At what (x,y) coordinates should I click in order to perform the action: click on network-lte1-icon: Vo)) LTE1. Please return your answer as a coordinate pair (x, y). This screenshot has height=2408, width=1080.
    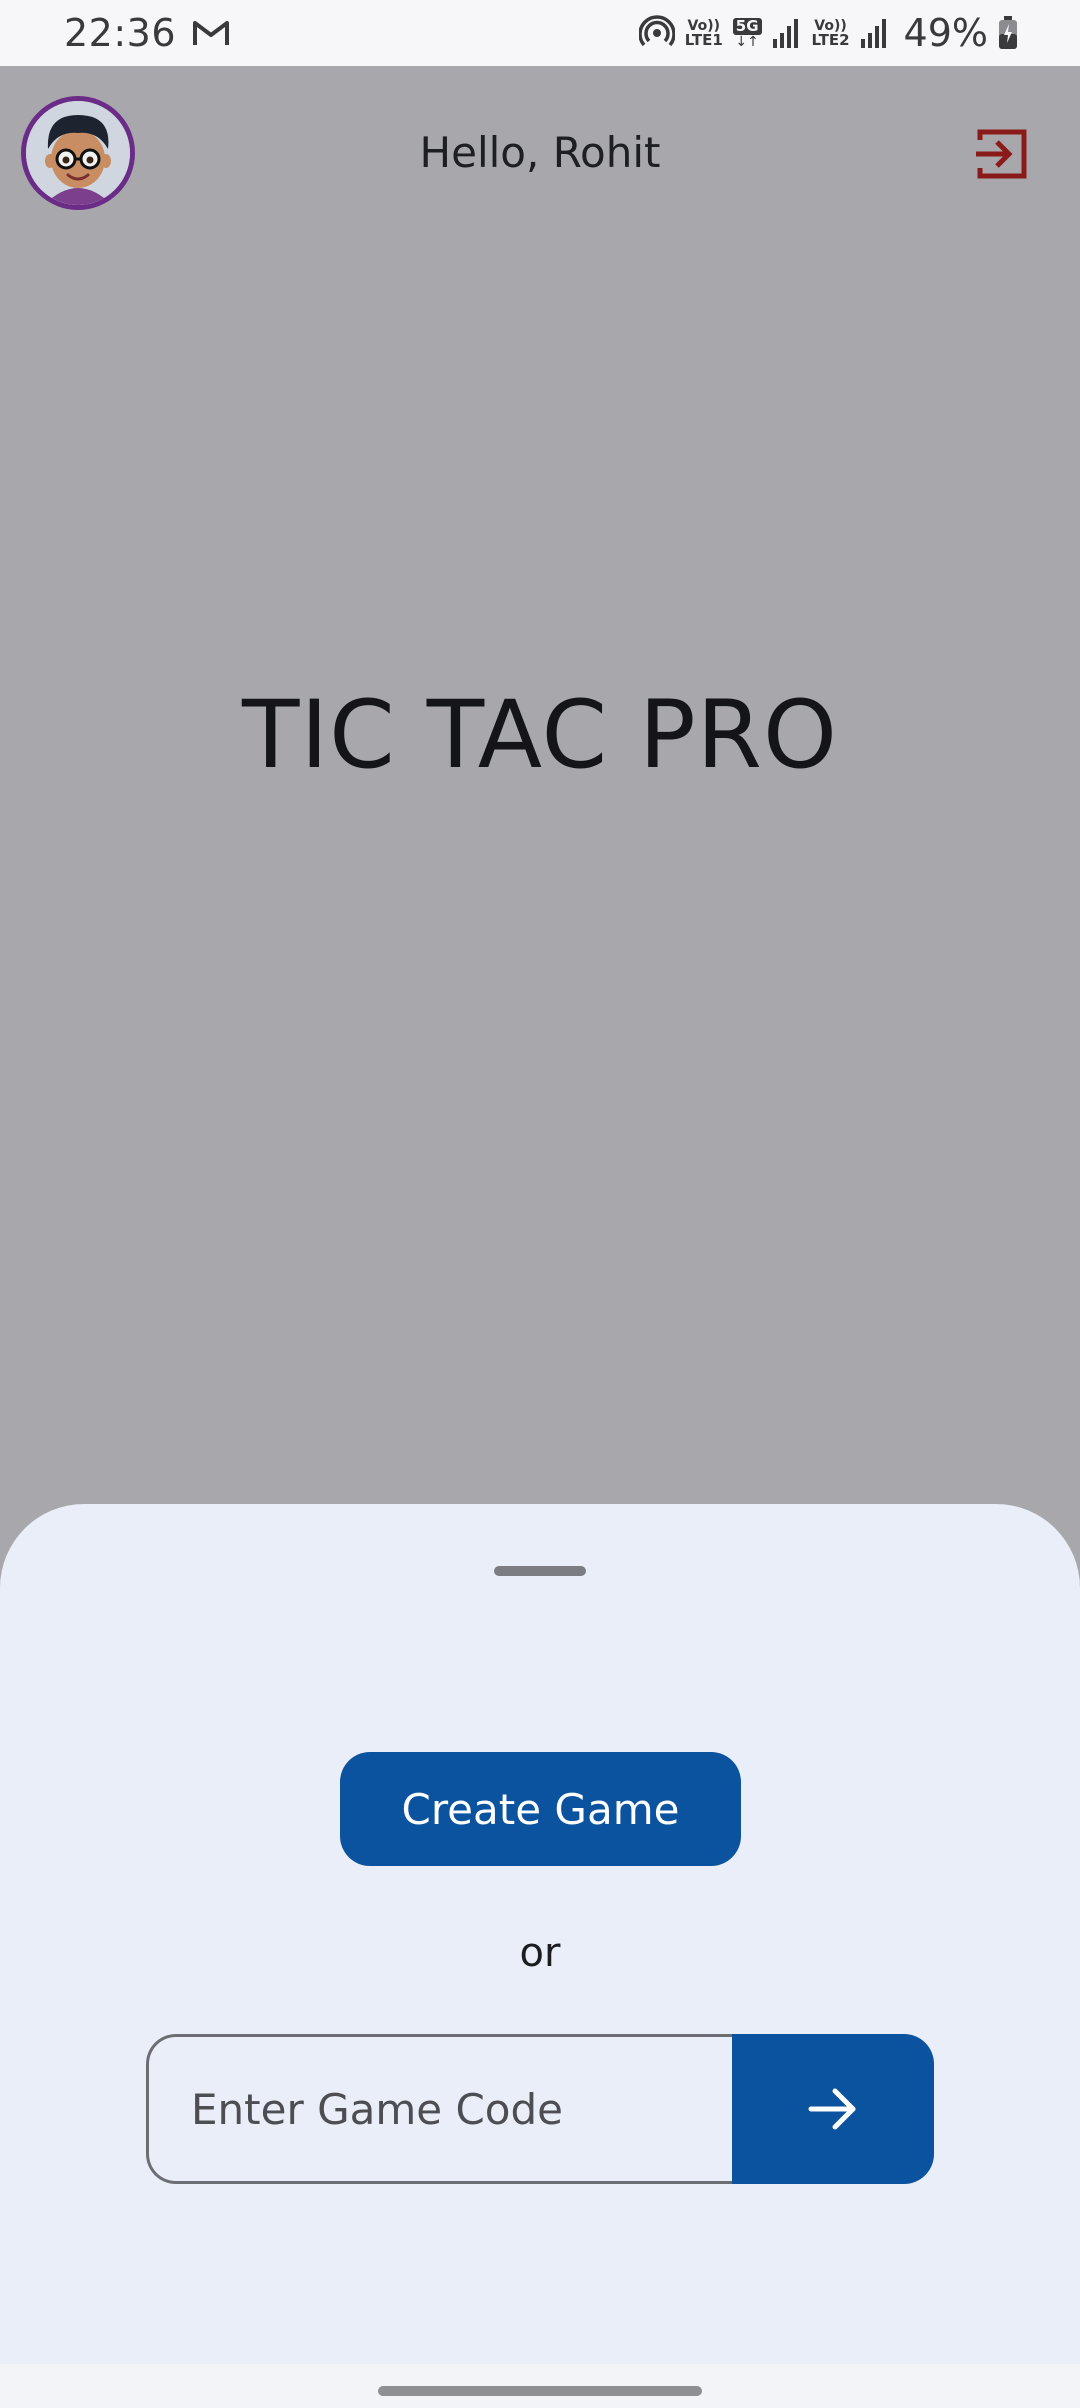
    Looking at the image, I should click on (704, 33).